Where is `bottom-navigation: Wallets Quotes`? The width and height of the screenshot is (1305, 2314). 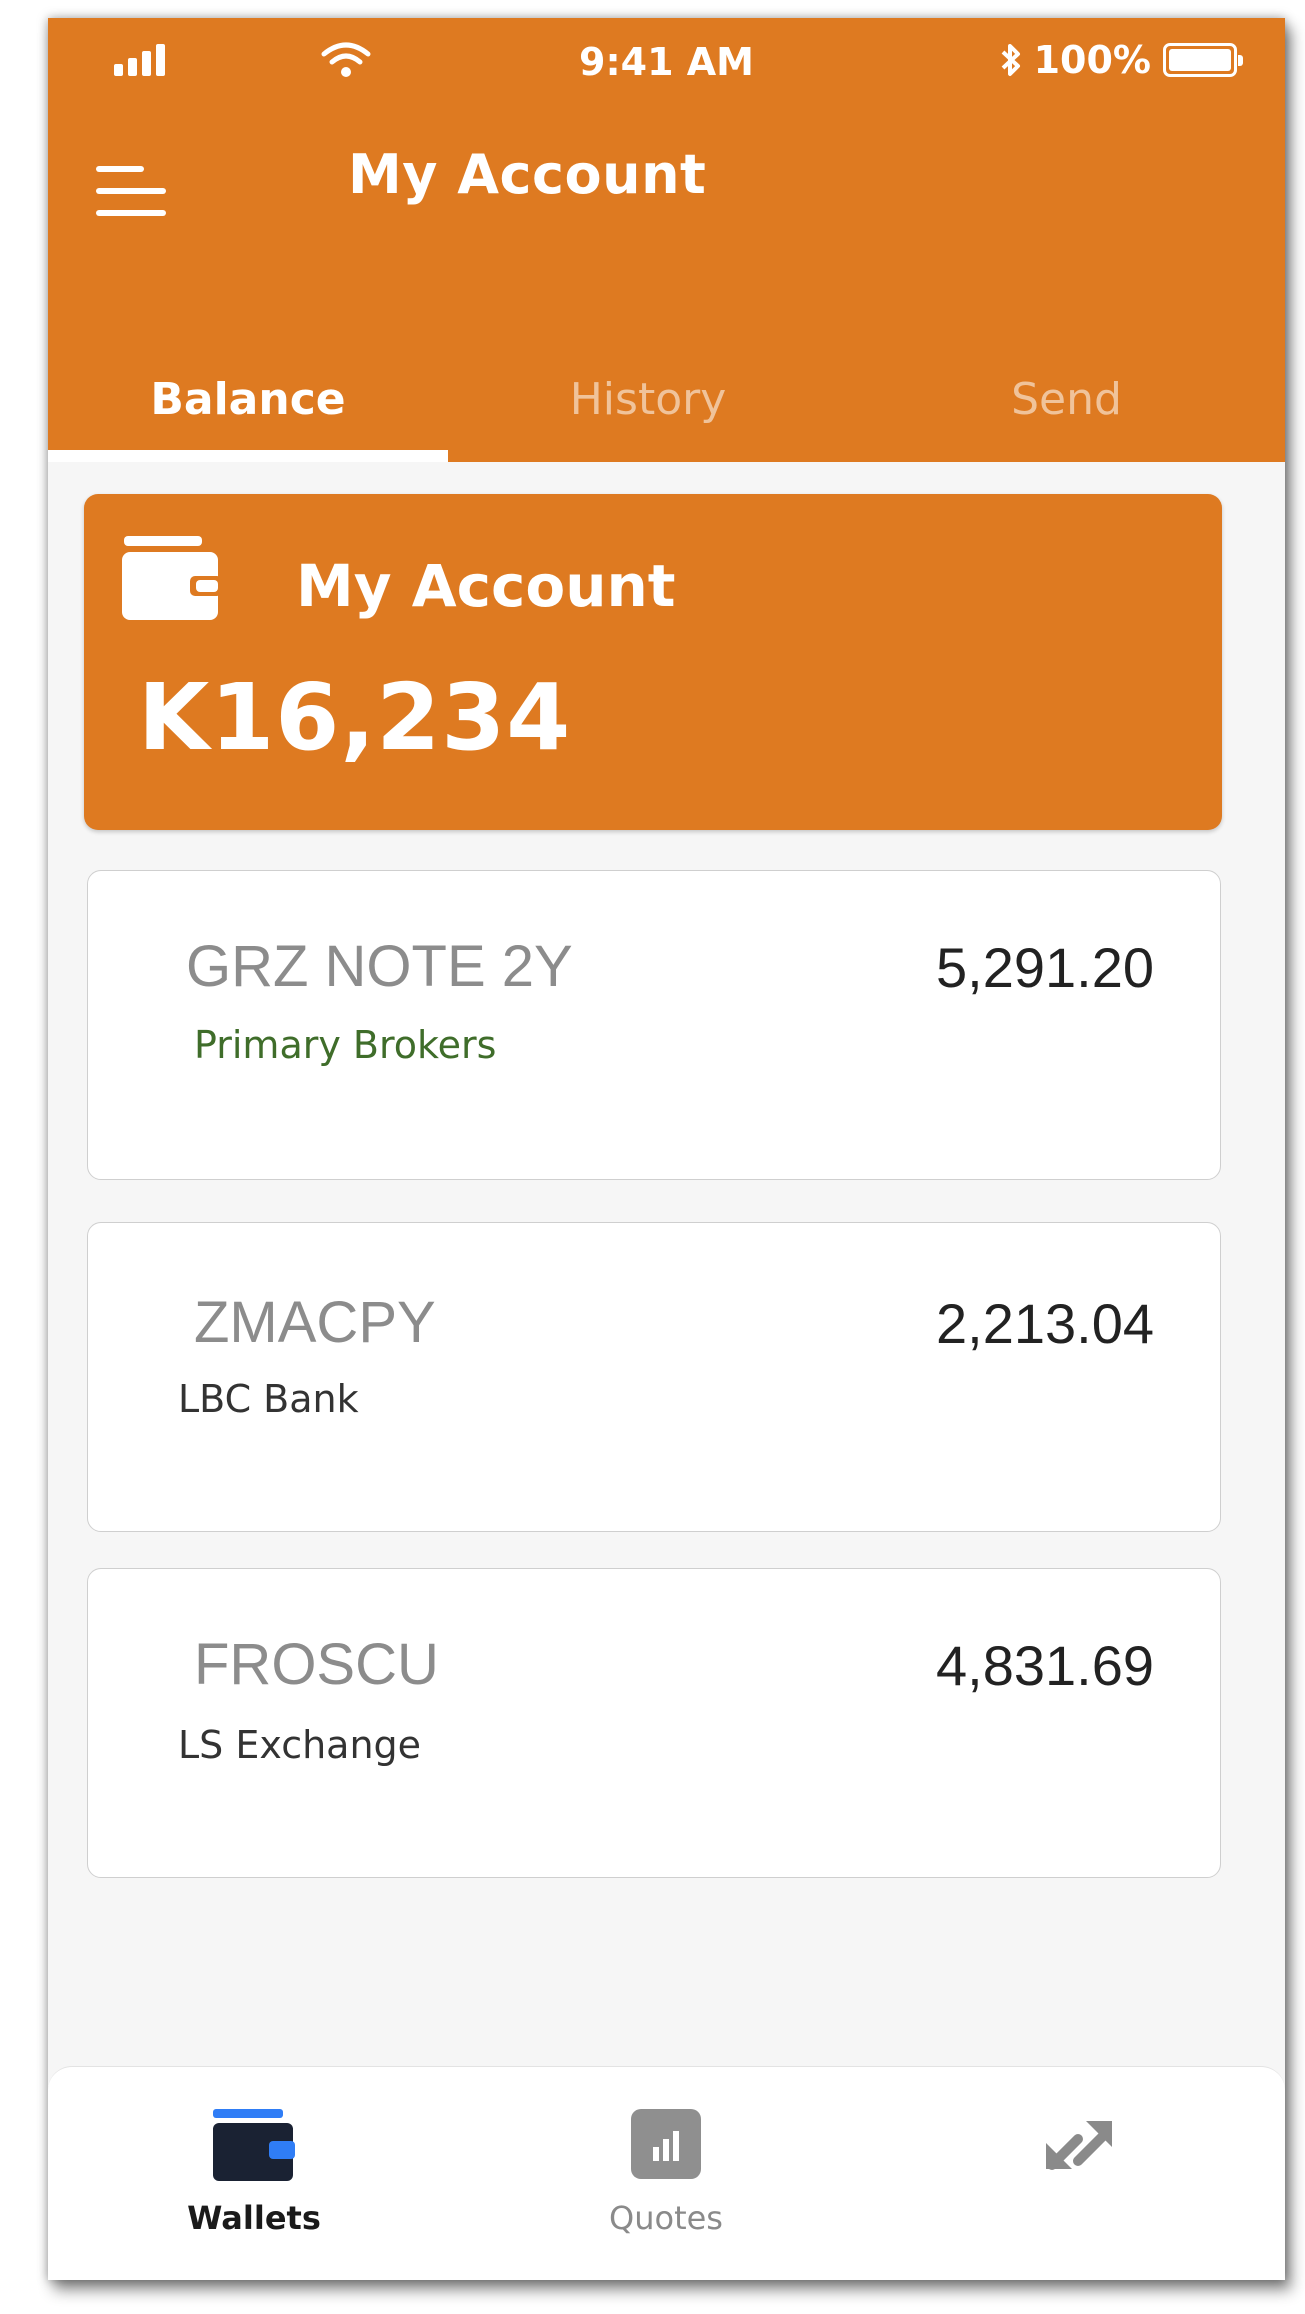
bottom-navigation: Wallets Quotes is located at coordinates (666, 2173).